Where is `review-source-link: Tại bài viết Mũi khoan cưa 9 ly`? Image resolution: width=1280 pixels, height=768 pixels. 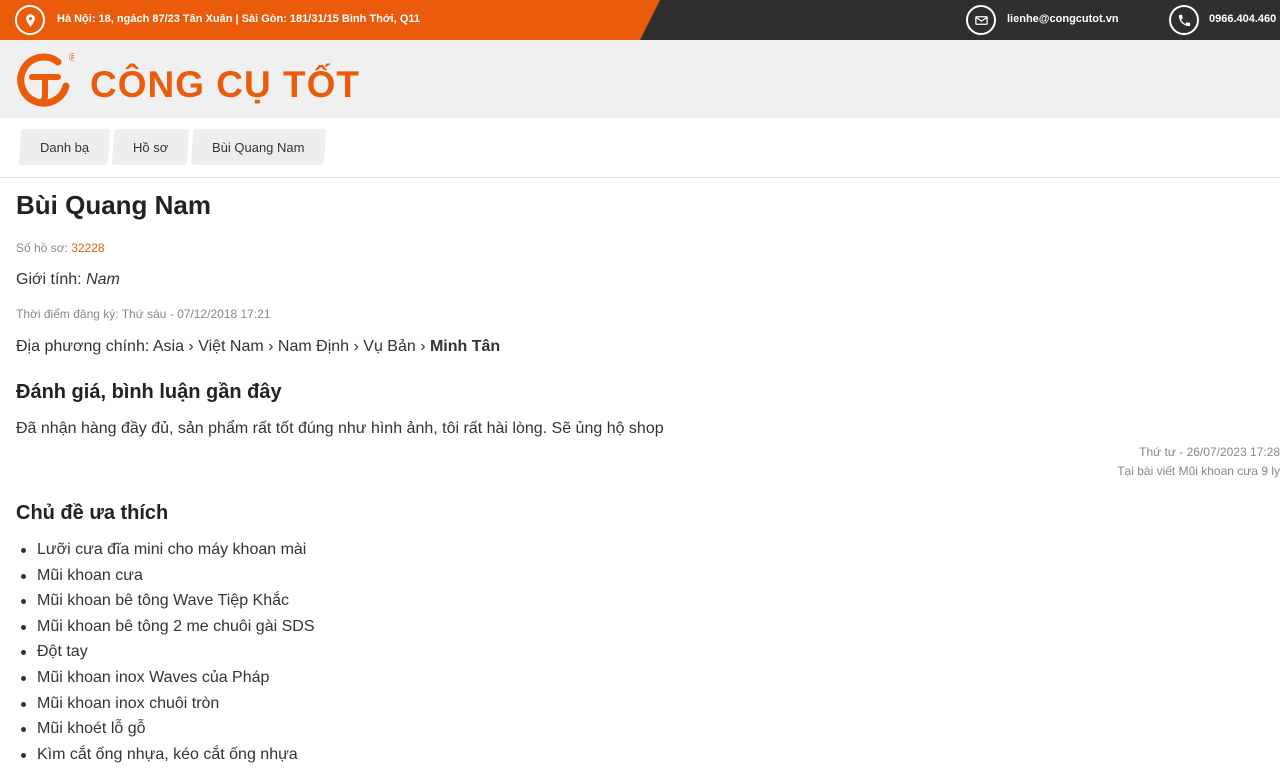
review-source-link: Tại bài viết Mũi khoan cưa 9 ly is located at coordinates (1198, 471).